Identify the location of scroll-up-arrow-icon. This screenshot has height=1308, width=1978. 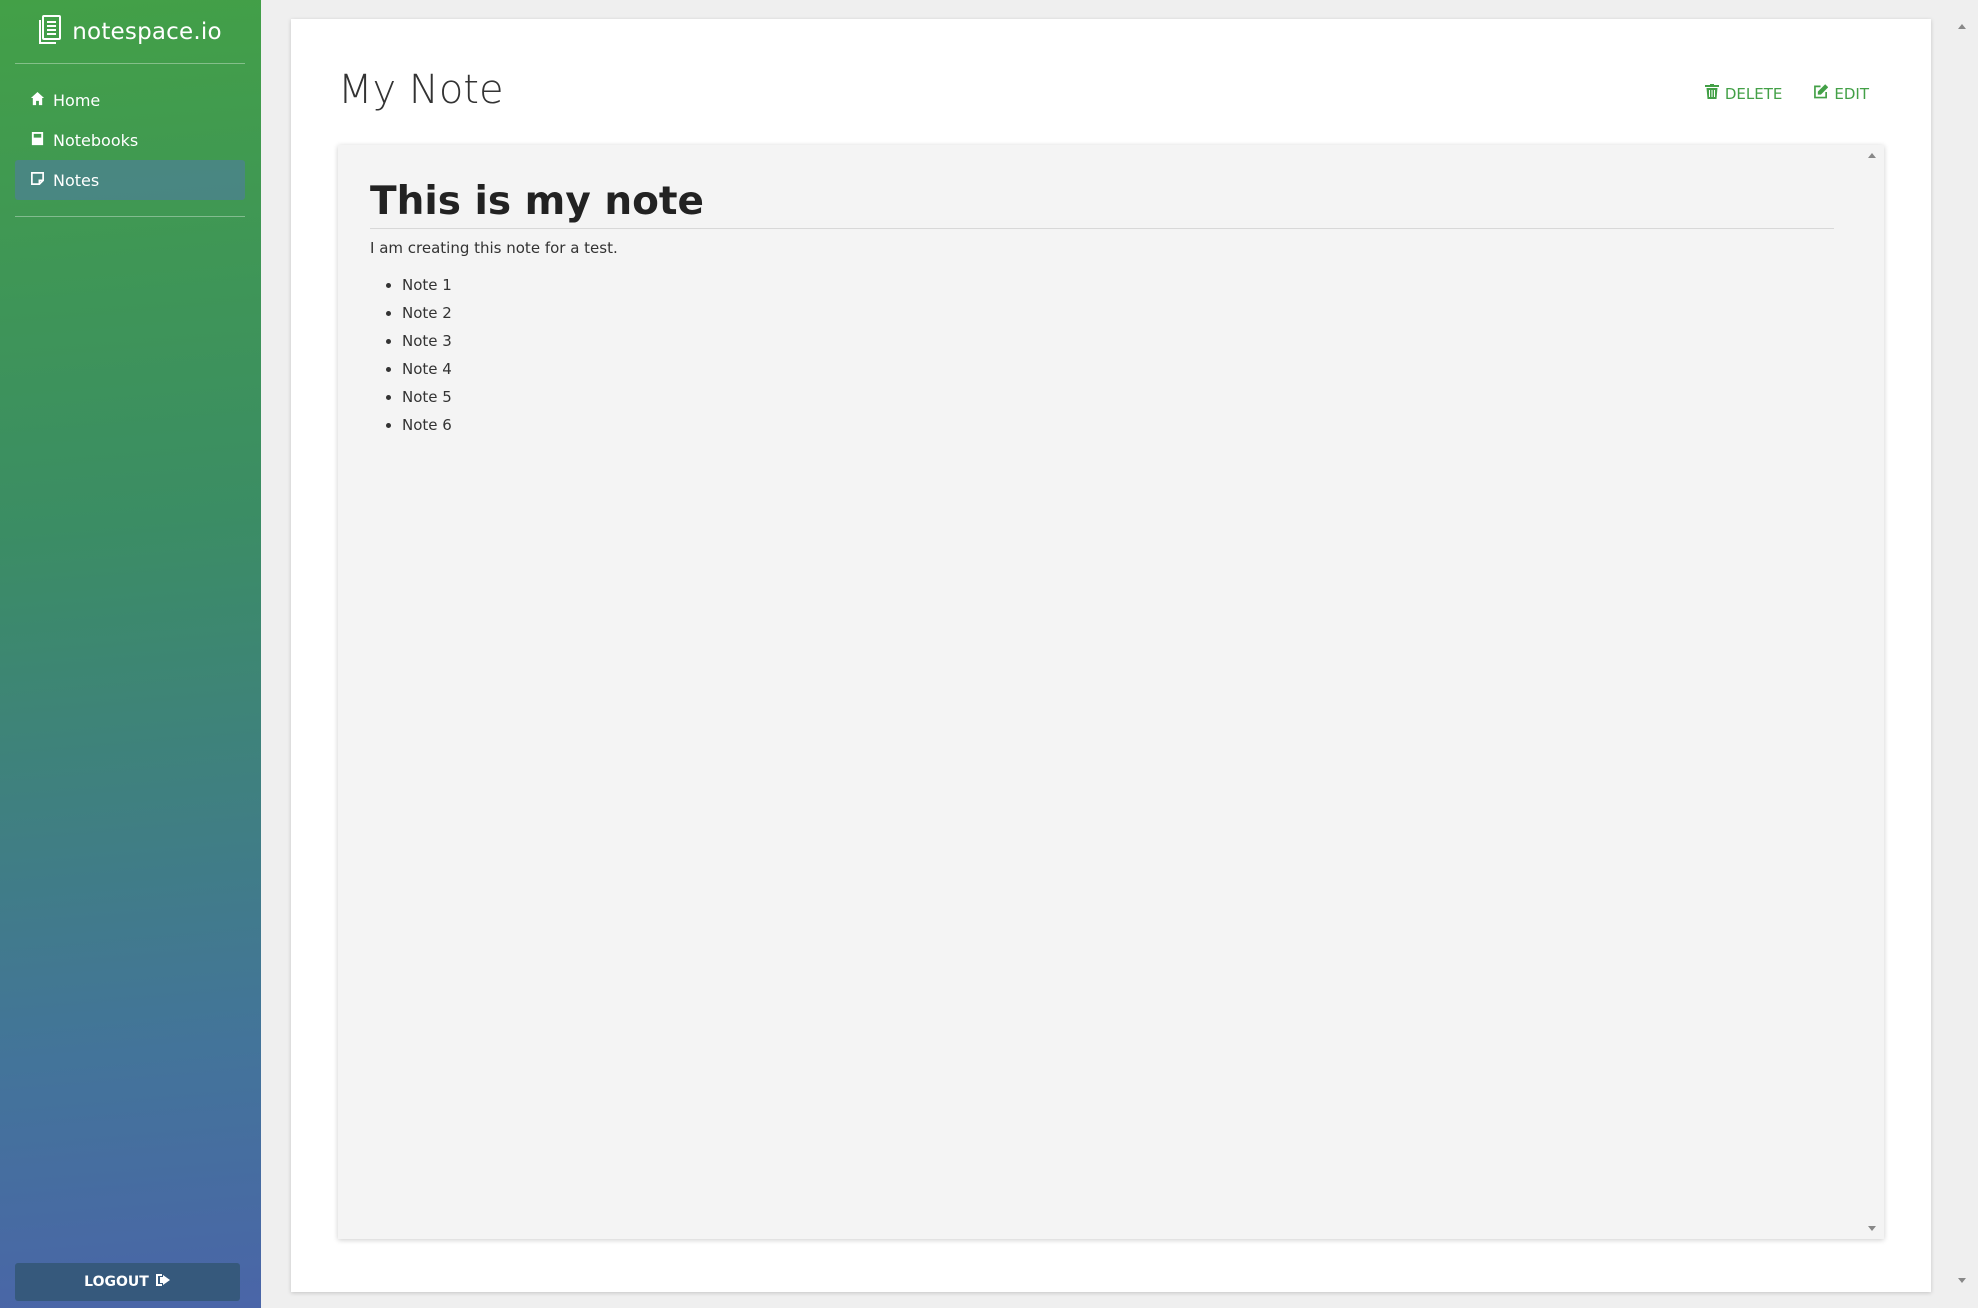
(1872, 155).